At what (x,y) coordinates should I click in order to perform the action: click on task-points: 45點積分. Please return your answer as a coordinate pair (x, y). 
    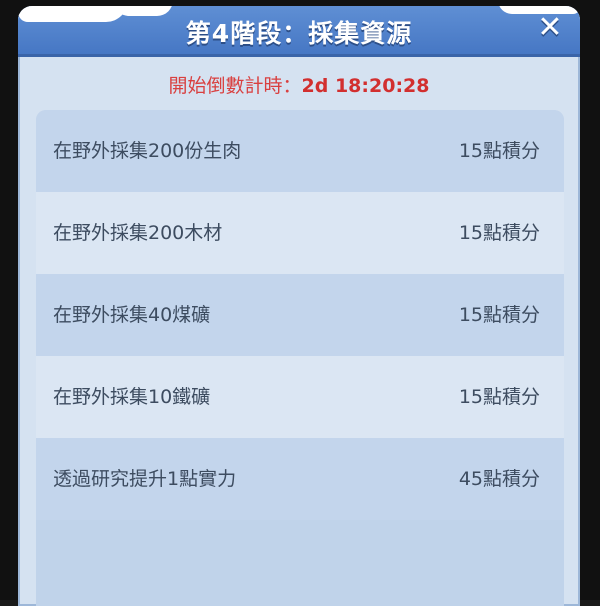
    Looking at the image, I should click on (499, 479).